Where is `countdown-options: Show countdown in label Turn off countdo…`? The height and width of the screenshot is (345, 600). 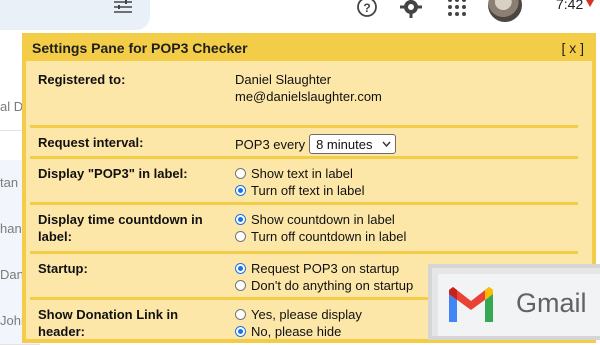
countdown-options: Show countdown in label Turn off countdo… is located at coordinates (320, 228).